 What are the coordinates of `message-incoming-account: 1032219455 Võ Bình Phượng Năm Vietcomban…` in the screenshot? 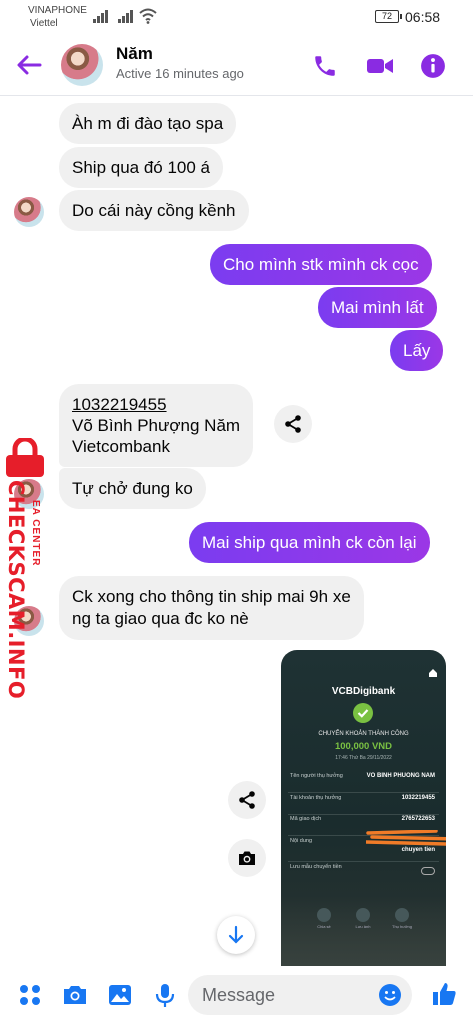 It's located at (156, 425).